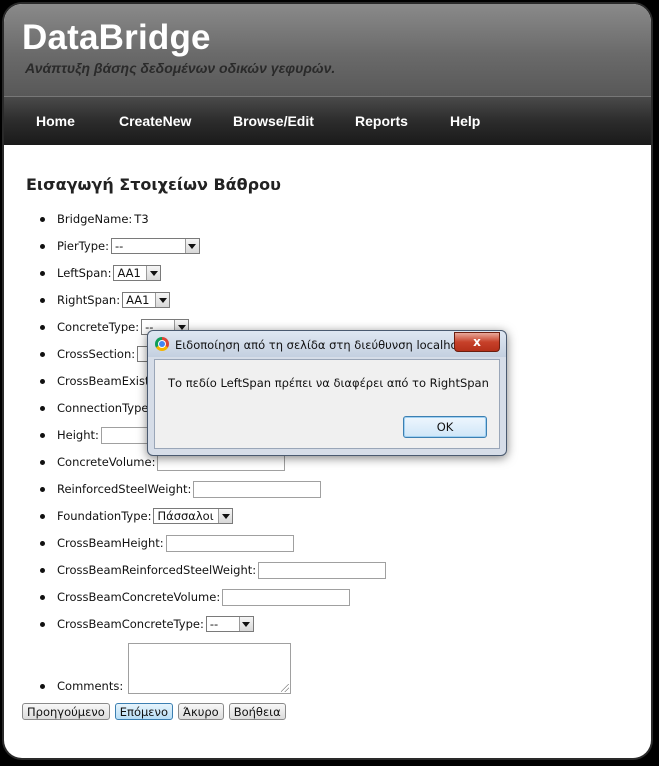 This screenshot has height=766, width=659. I want to click on nav-home: Home, so click(55, 121).